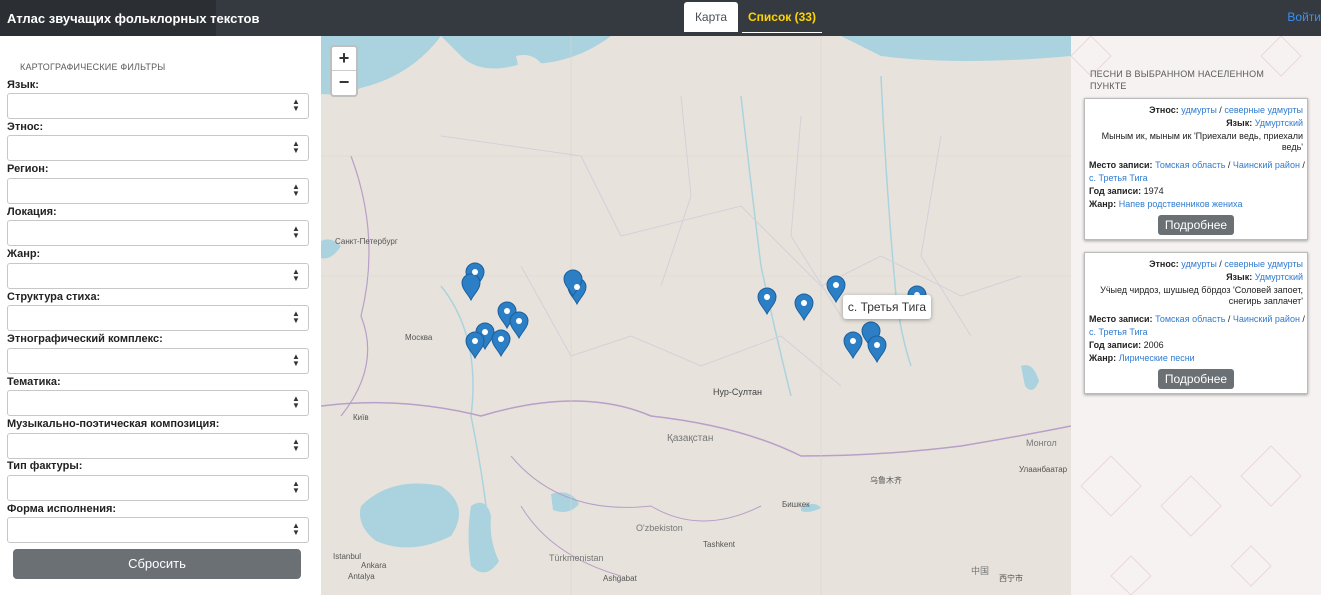 This screenshot has width=1321, height=595. Describe the element at coordinates (158, 530) in the screenshot. I see `filter-select-performance-form: ▲ ▼` at that location.